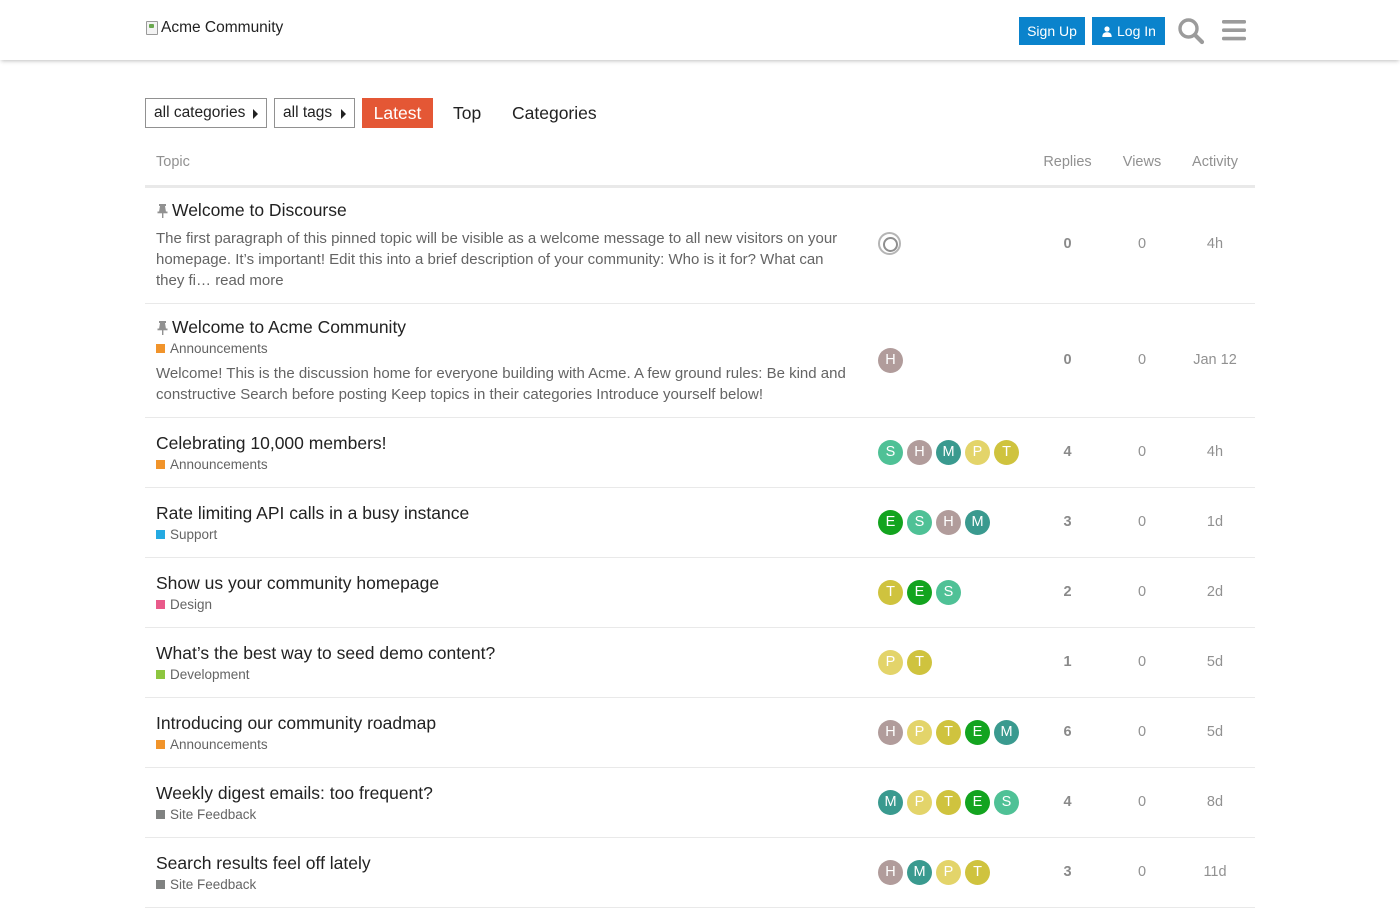  Describe the element at coordinates (162, 210) in the screenshot. I see `pin-icon` at that location.